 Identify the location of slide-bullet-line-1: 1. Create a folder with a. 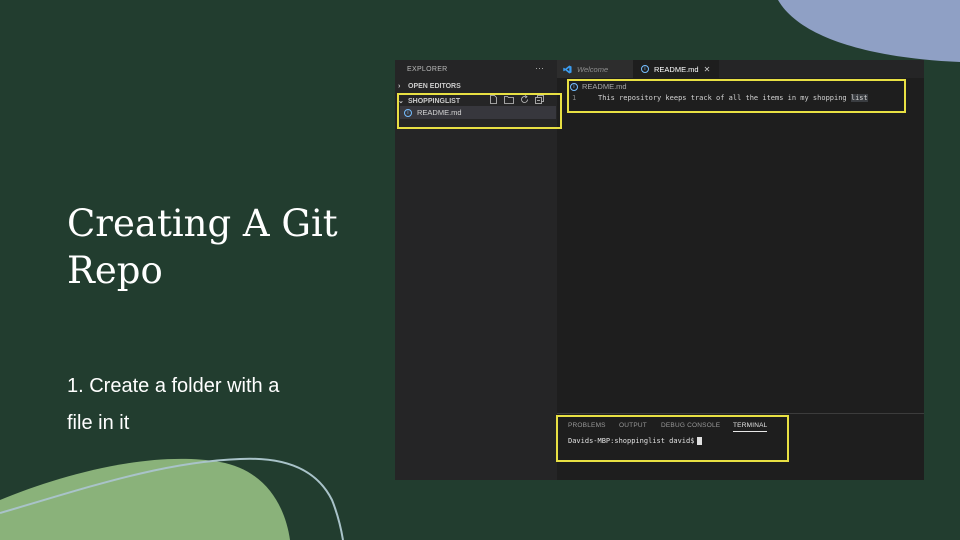
(173, 386).